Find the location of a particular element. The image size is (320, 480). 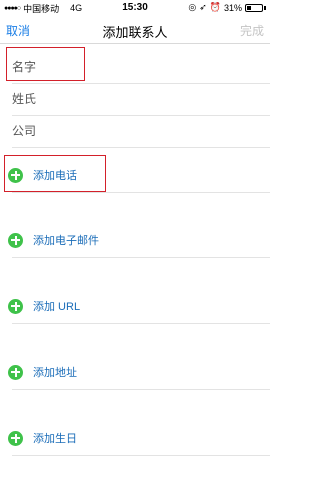

battery-tip is located at coordinates (265, 7).